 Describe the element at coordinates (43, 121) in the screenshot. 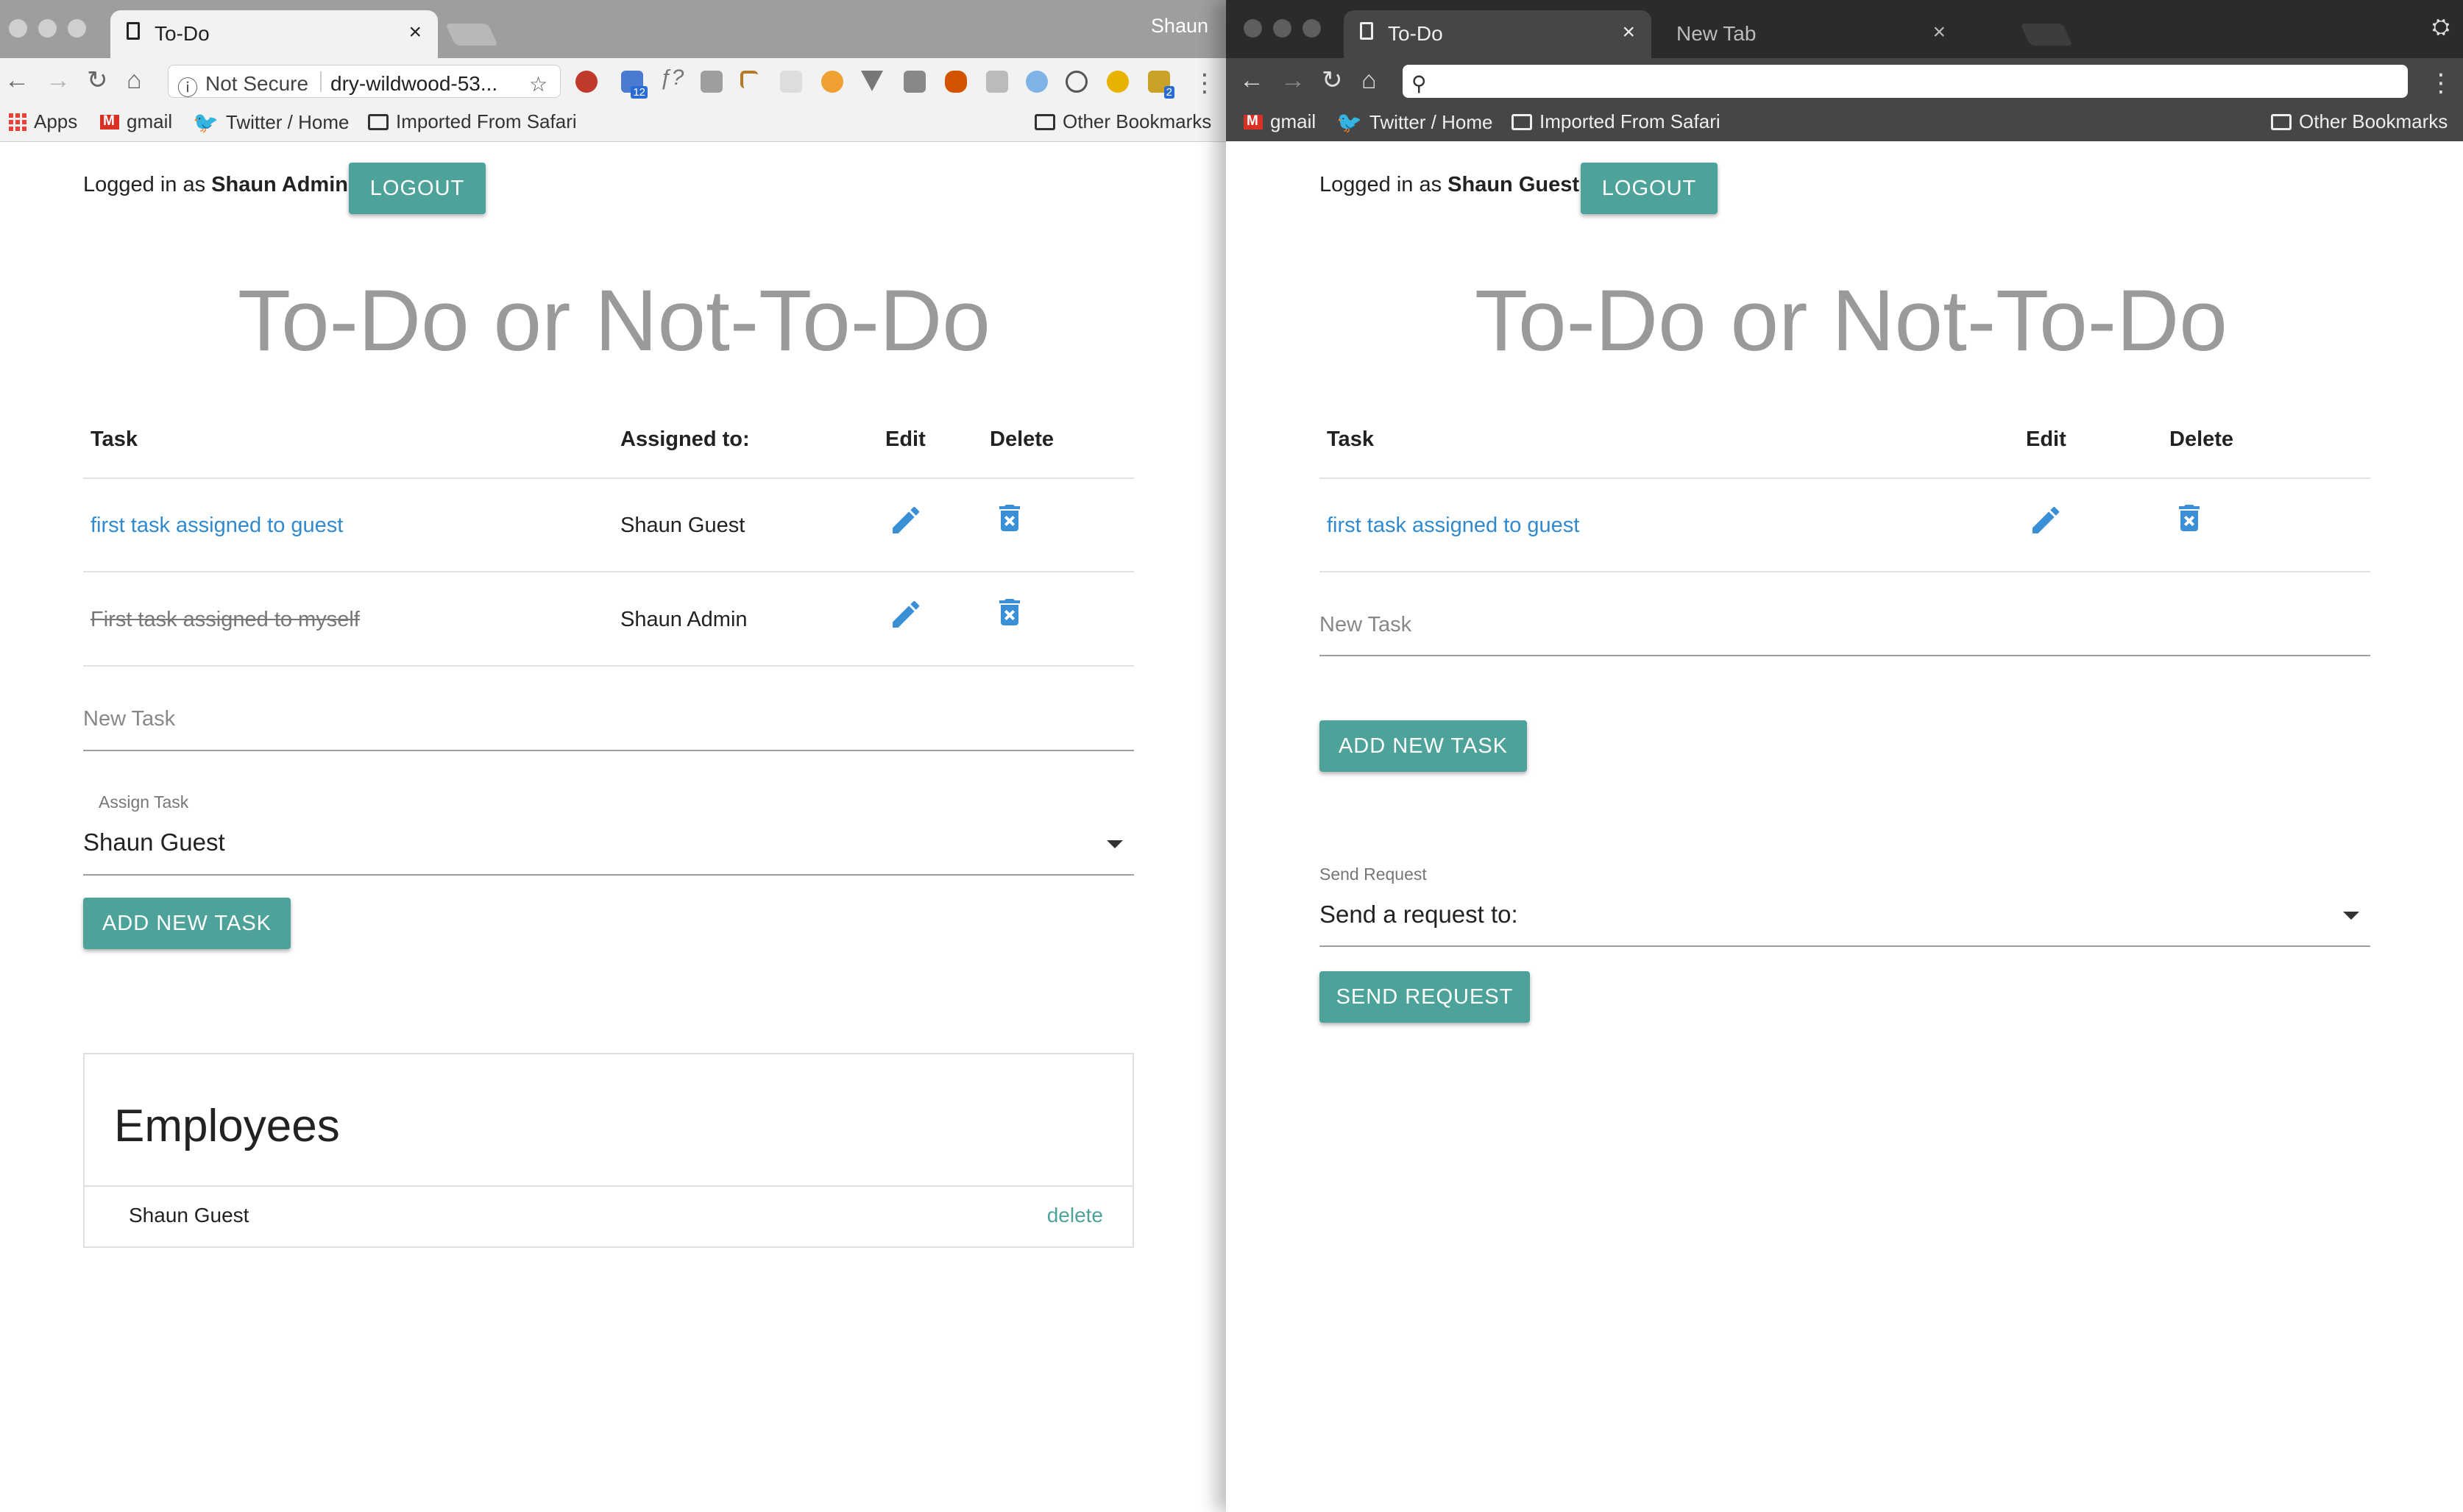

I see `bookmark-apps: Apps` at that location.